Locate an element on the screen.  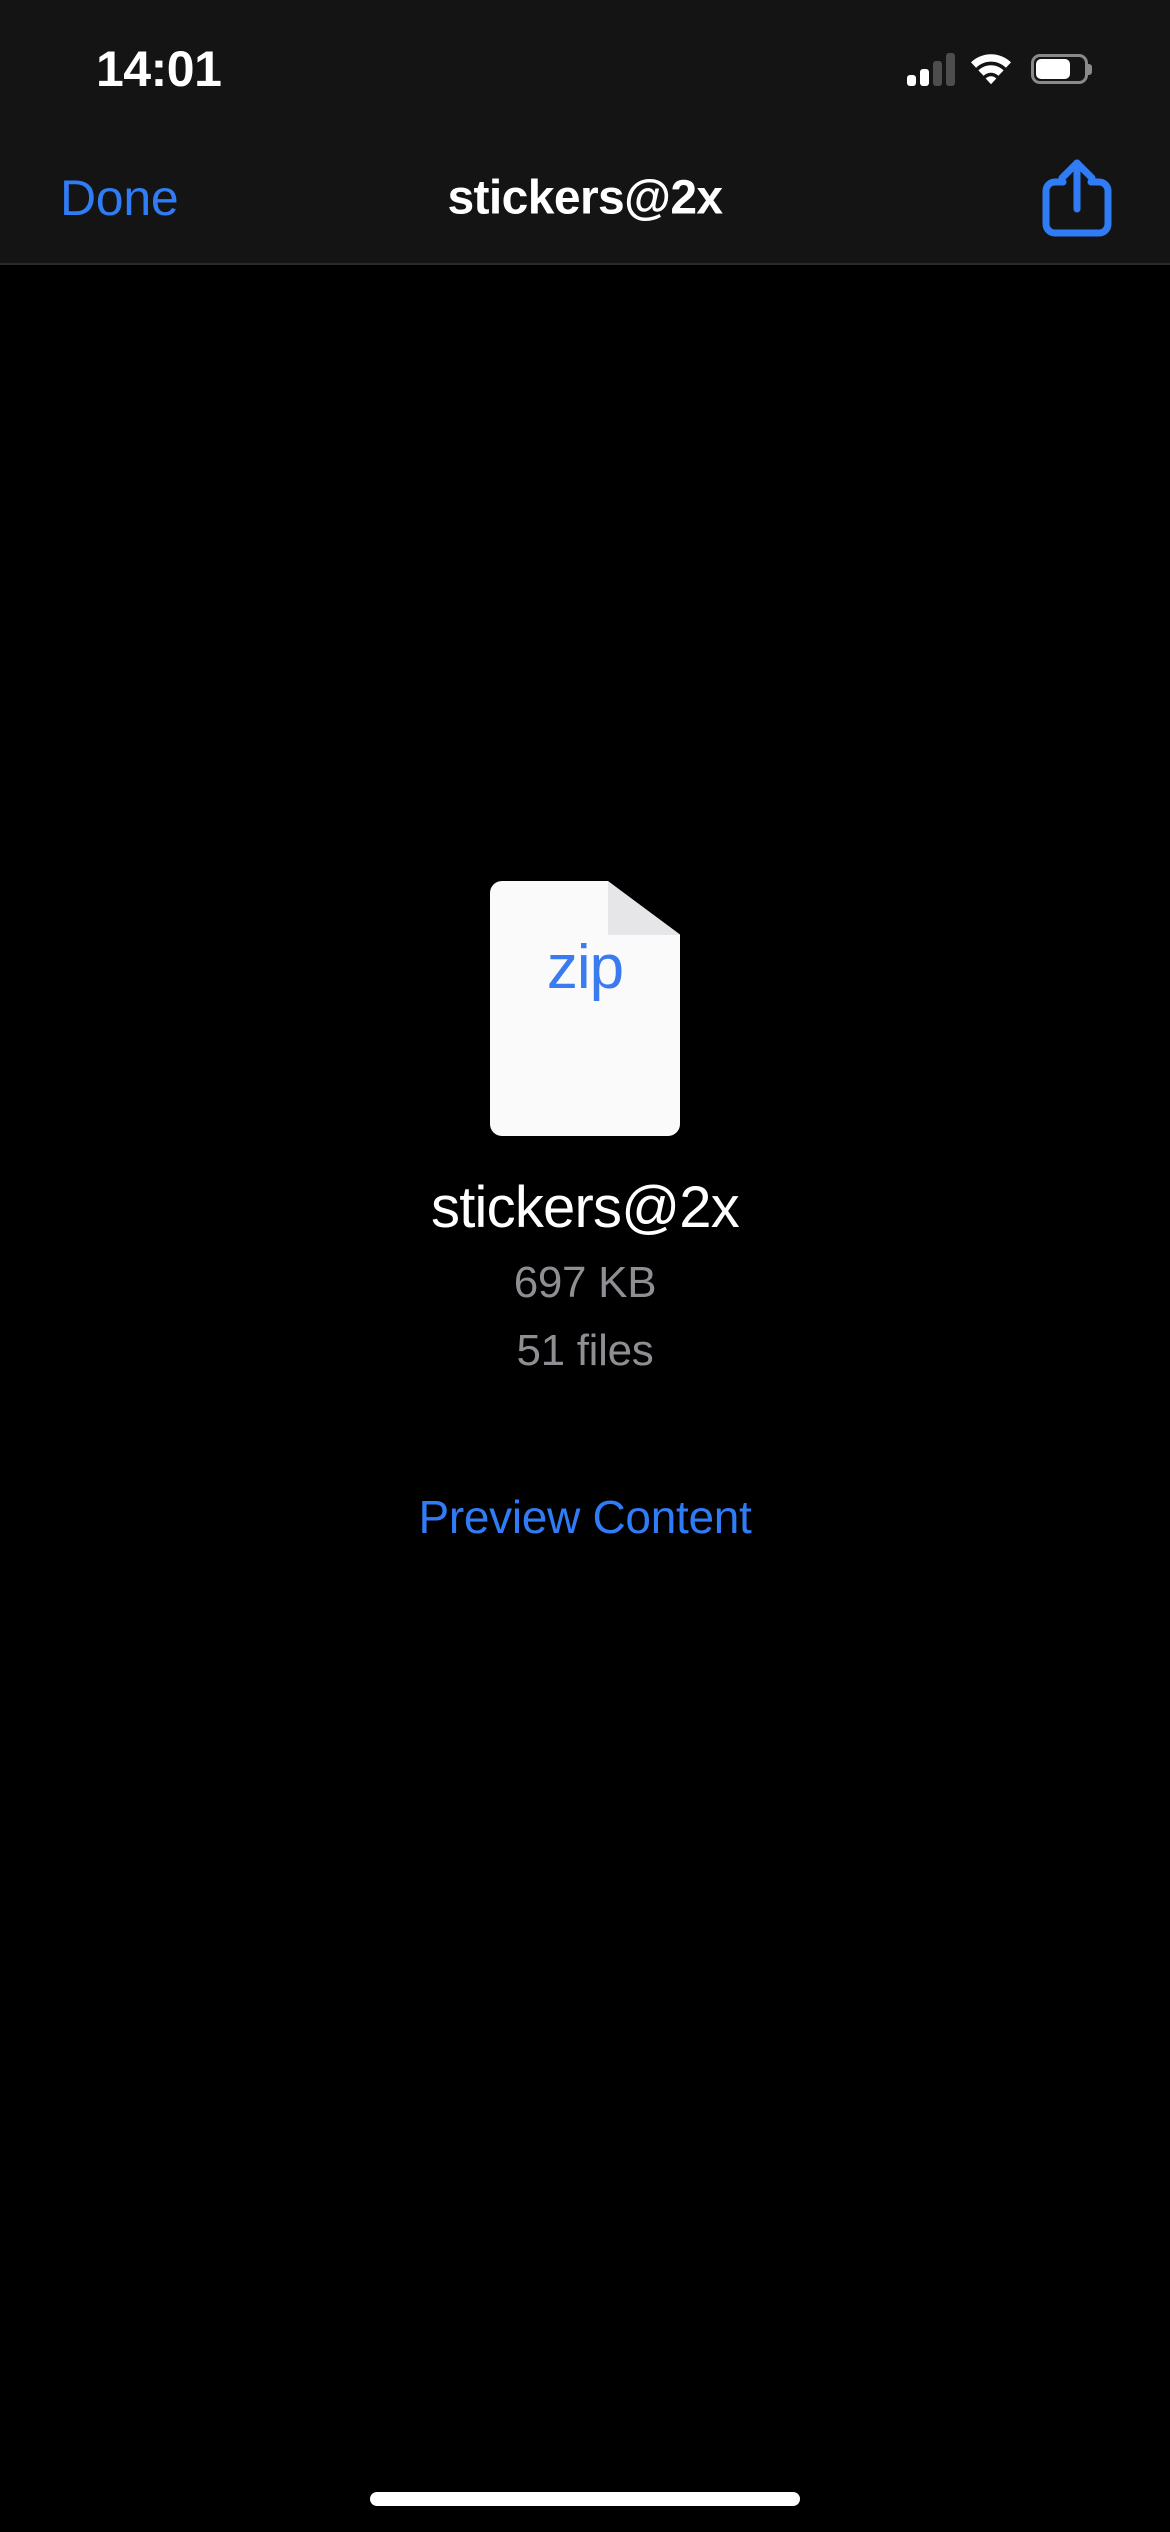
home-indicator is located at coordinates (585, 2499).